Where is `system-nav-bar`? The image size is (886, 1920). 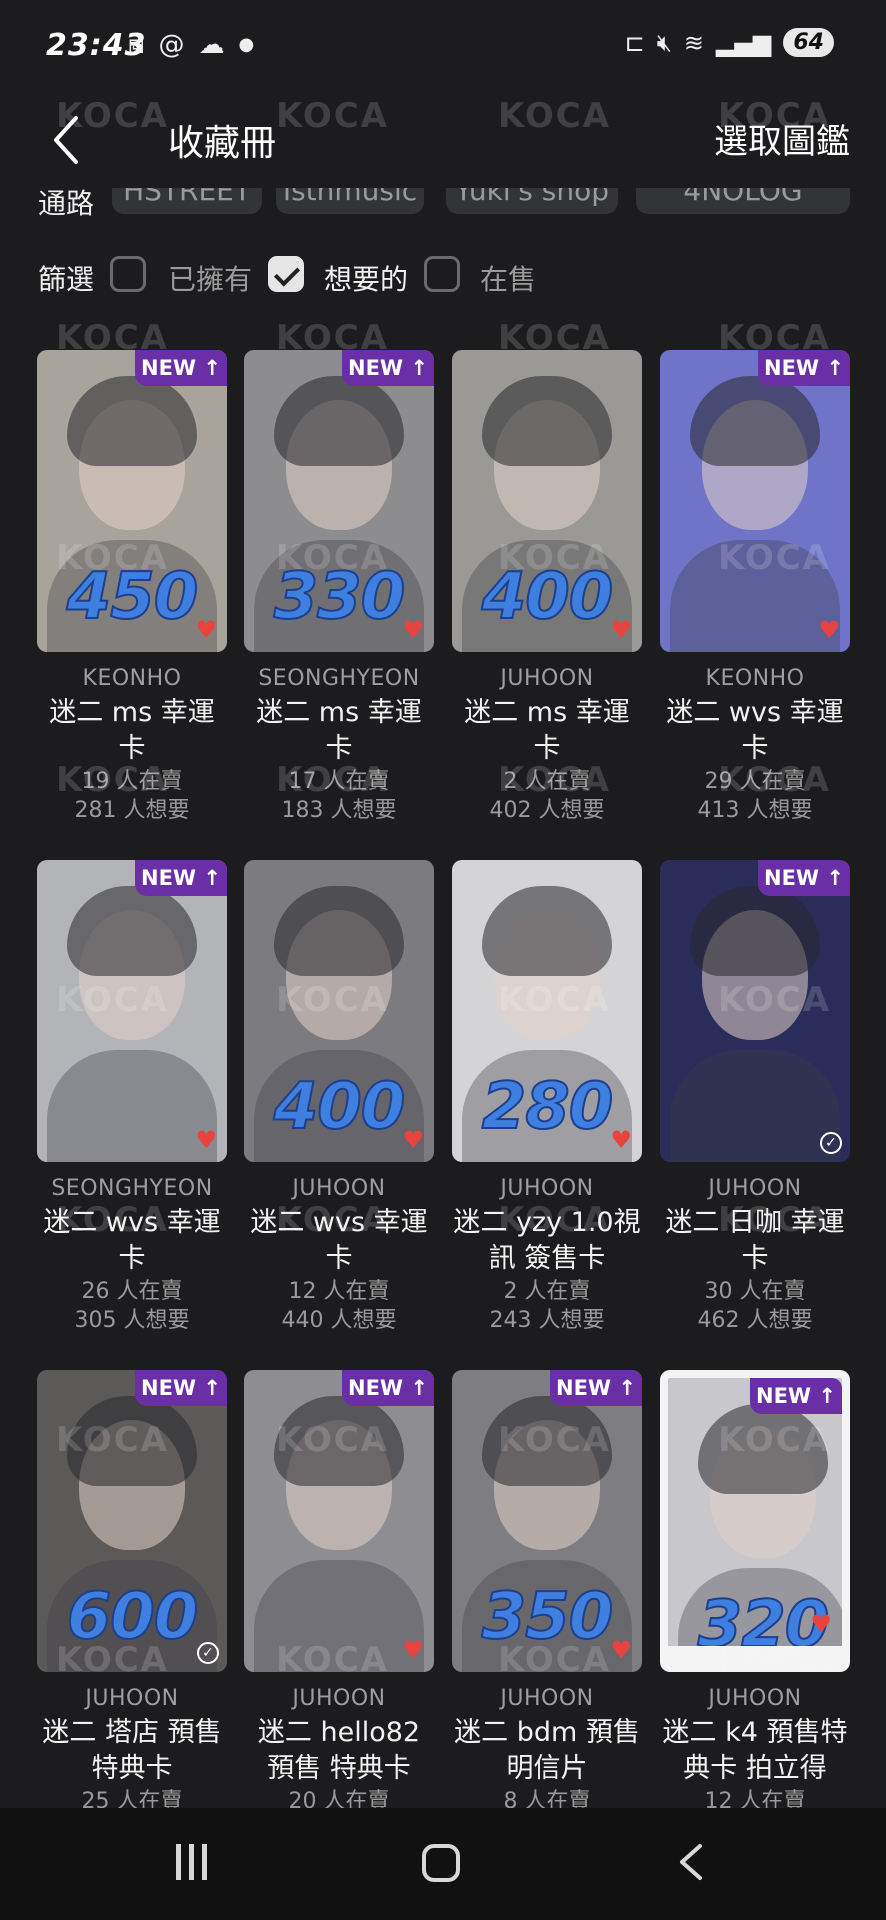
system-nav-bar is located at coordinates (443, 1864).